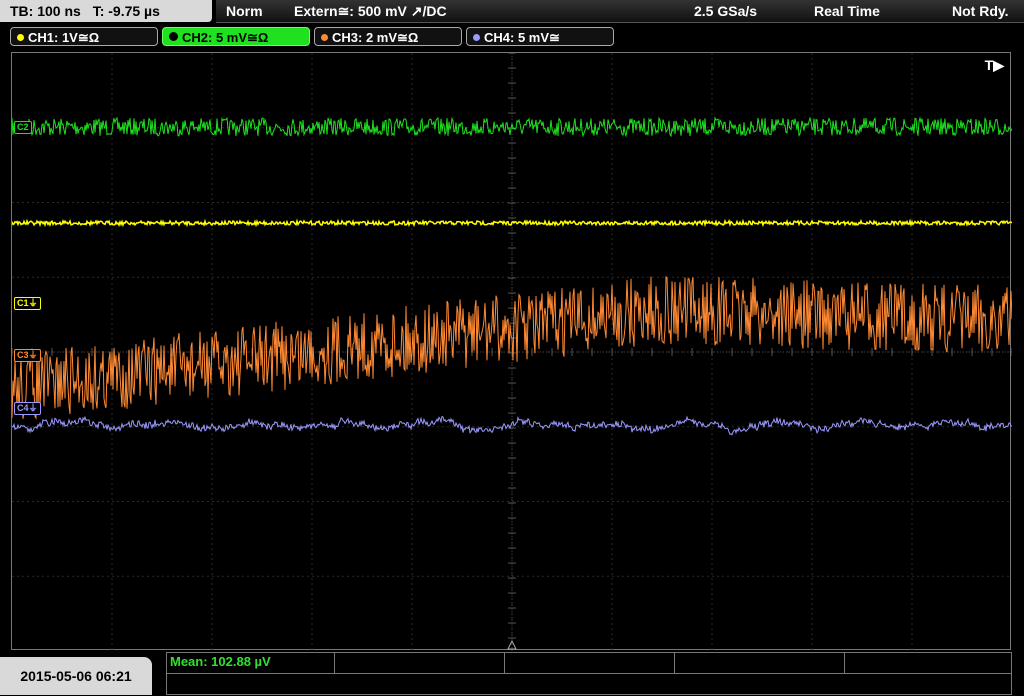 The image size is (1024, 696). Describe the element at coordinates (847, 11) in the screenshot. I see `acquisition-mode: Real Time` at that location.